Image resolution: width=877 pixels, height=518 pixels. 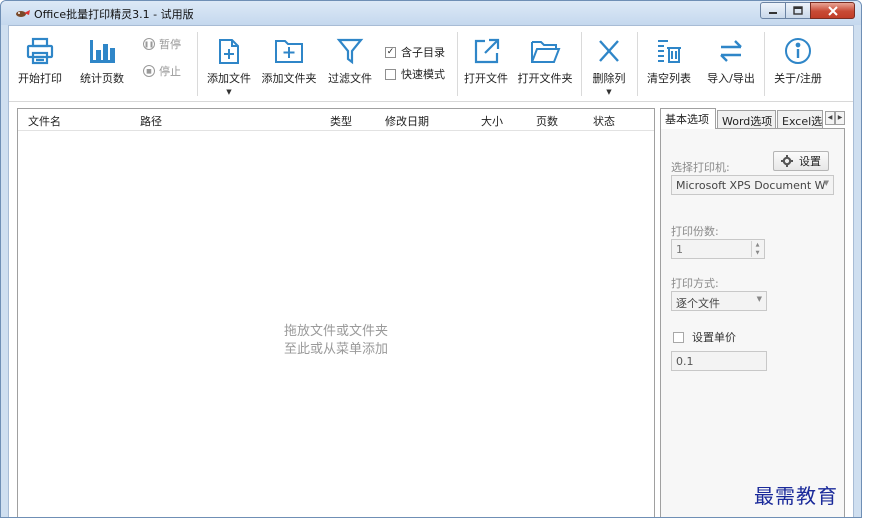 I want to click on include-subdir-checkbox: ✓ 含子目录, so click(x=415, y=52).